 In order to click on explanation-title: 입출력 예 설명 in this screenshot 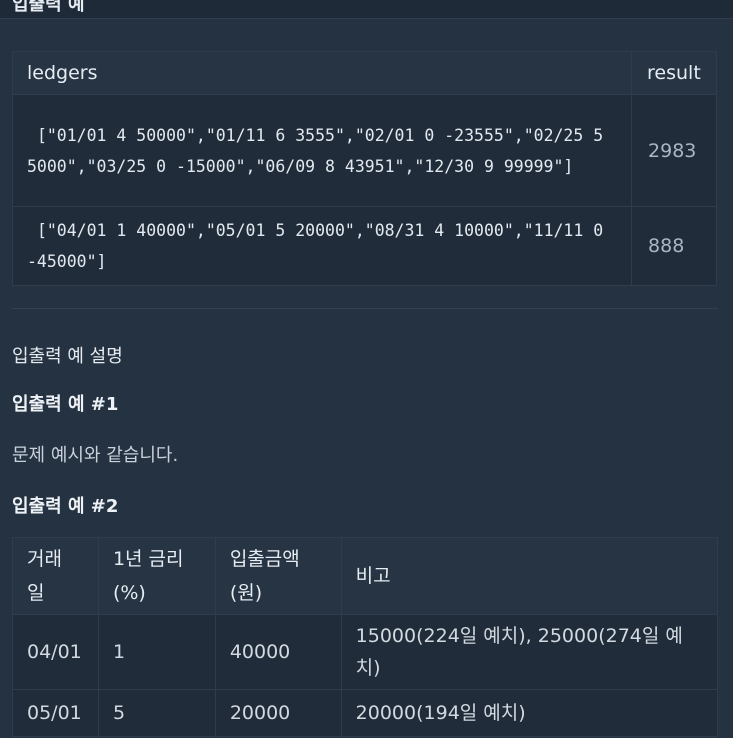, I will do `click(67, 356)`.